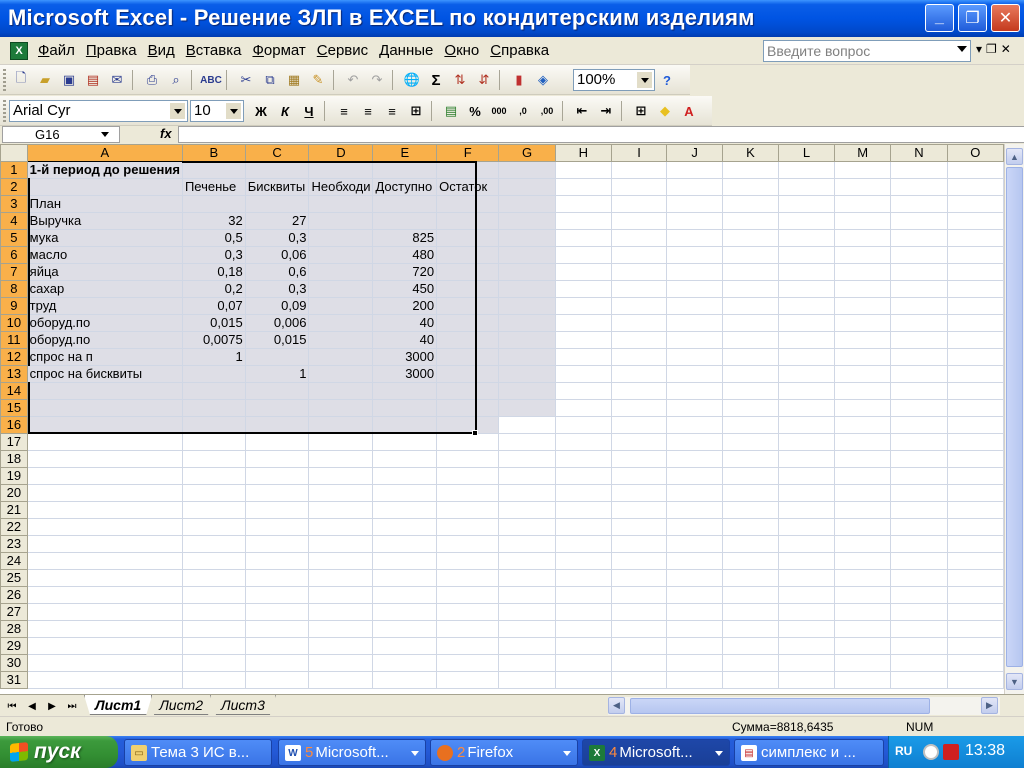 The height and width of the screenshot is (768, 1024). What do you see at coordinates (341, 272) in the screenshot?
I see `cell-D7` at bounding box center [341, 272].